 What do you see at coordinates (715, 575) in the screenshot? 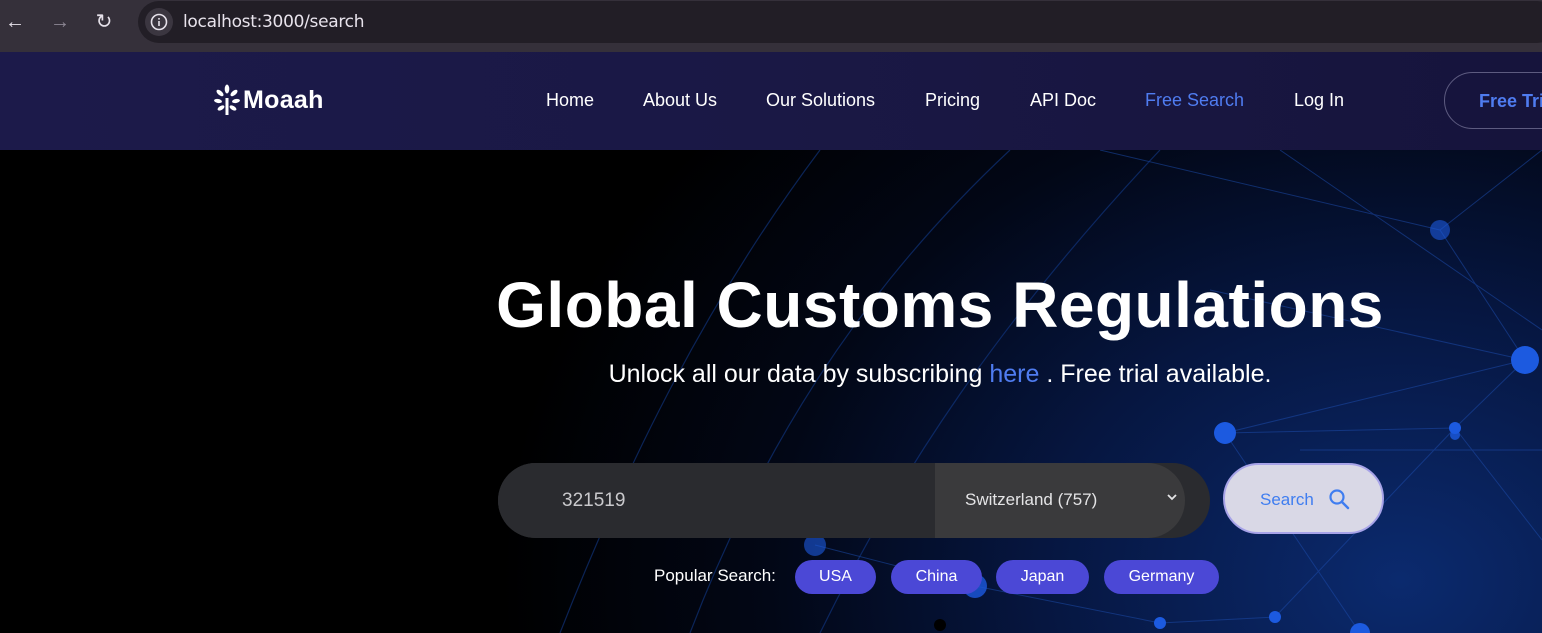
I see `popular-search-label: Popular Search:` at bounding box center [715, 575].